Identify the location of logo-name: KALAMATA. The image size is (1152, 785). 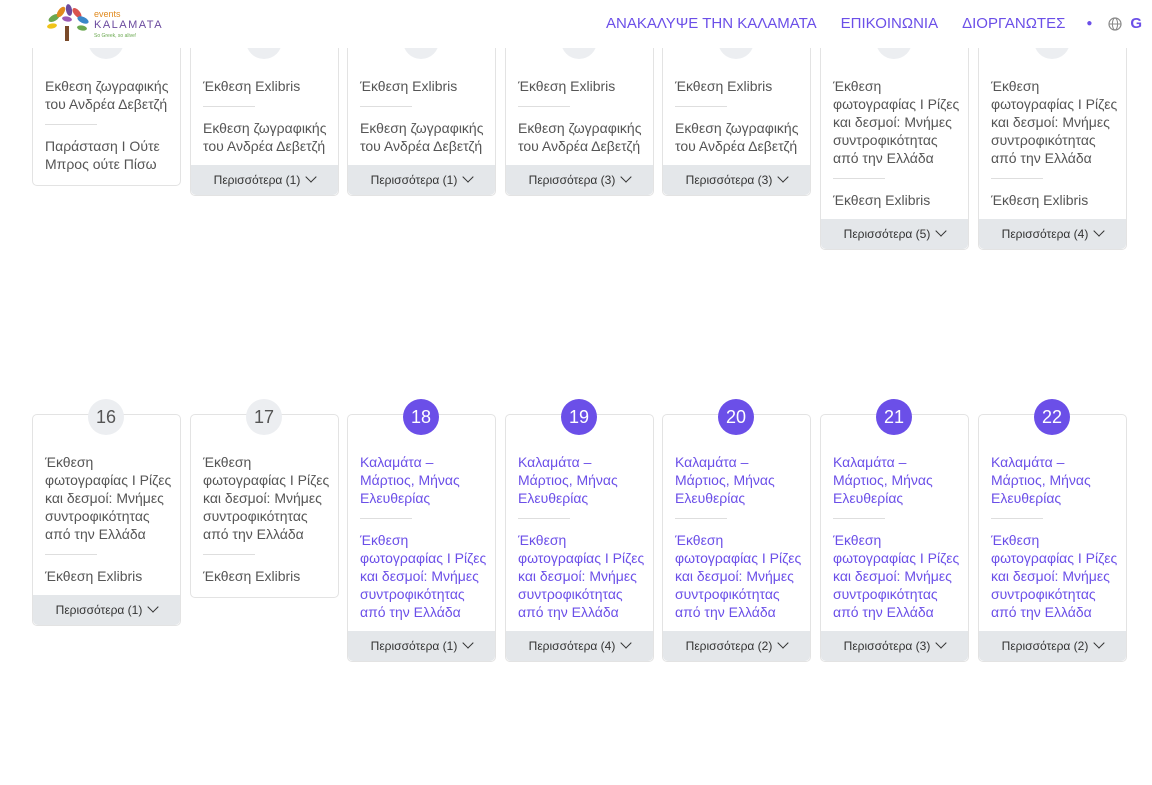
(129, 25).